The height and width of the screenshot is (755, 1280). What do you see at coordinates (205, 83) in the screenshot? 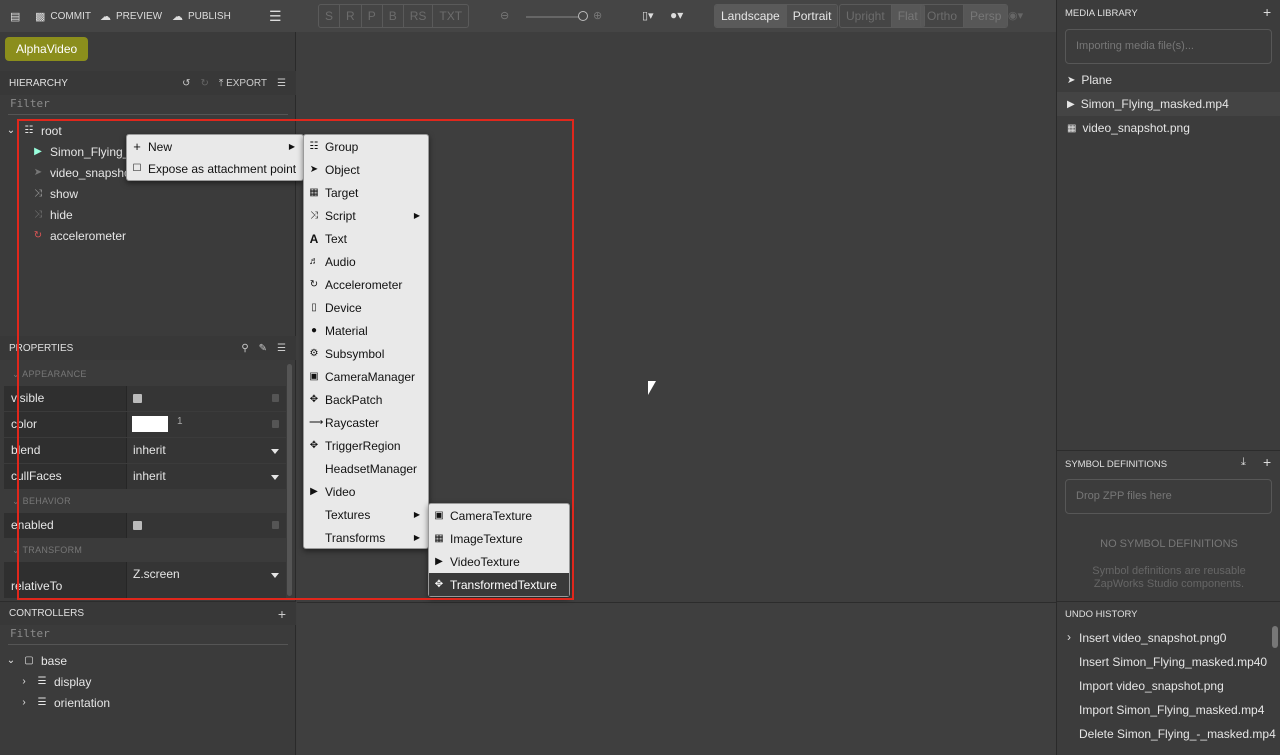
I see `redo-icon: ↻` at bounding box center [205, 83].